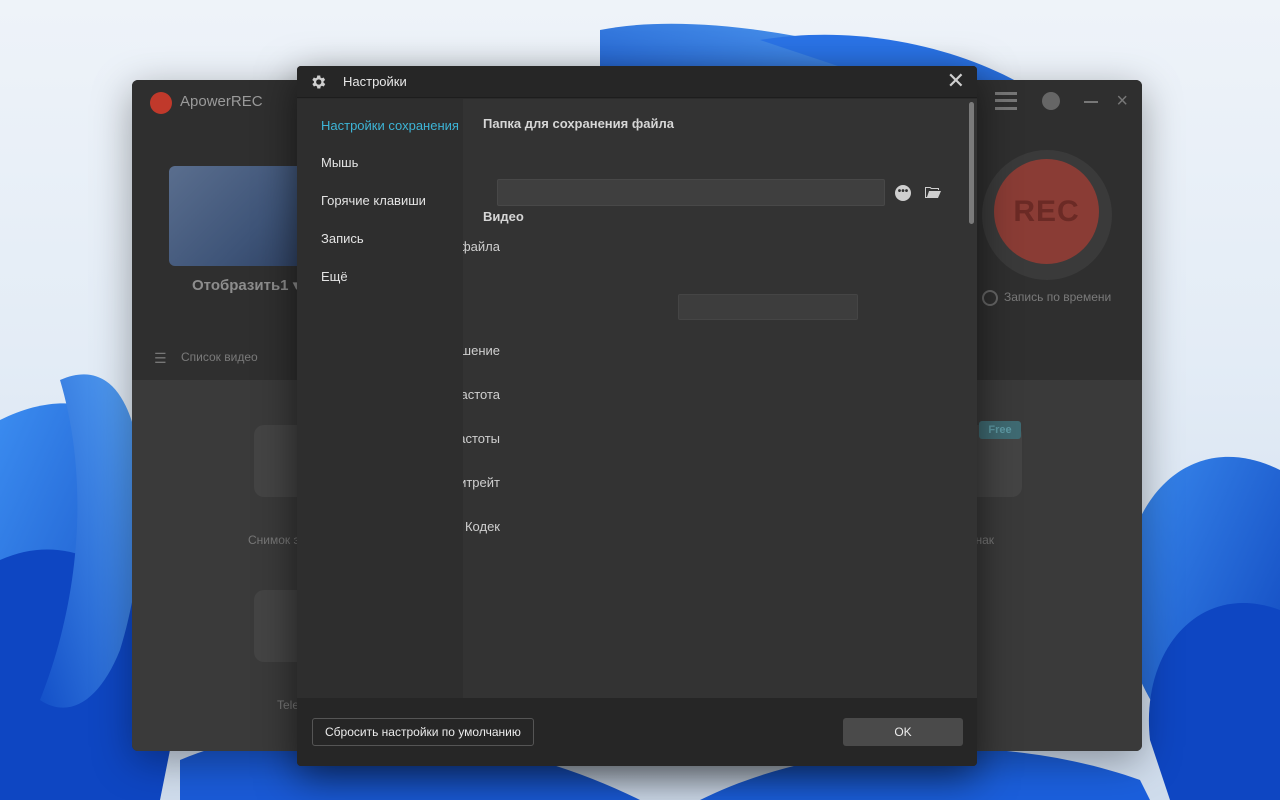 Image resolution: width=1280 pixels, height=800 pixels. I want to click on resolution-label: Разрешение, so click(481, 350).